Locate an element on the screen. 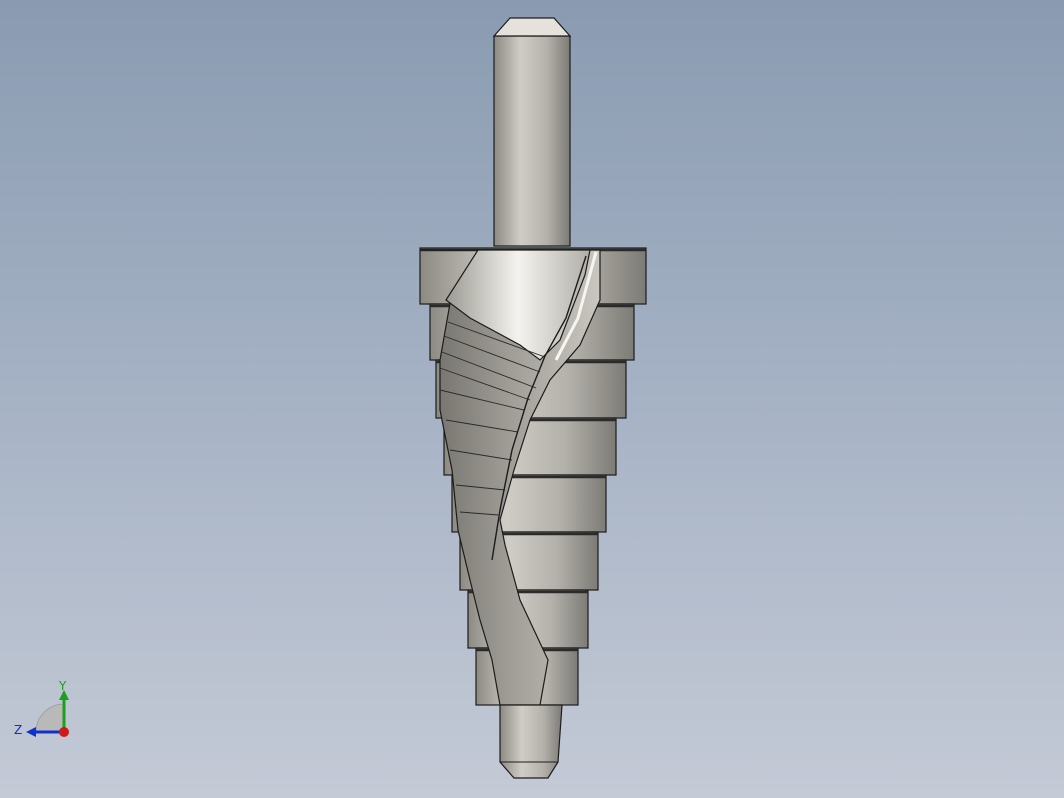 The height and width of the screenshot is (798, 1064). shank is located at coordinates (532, 132).